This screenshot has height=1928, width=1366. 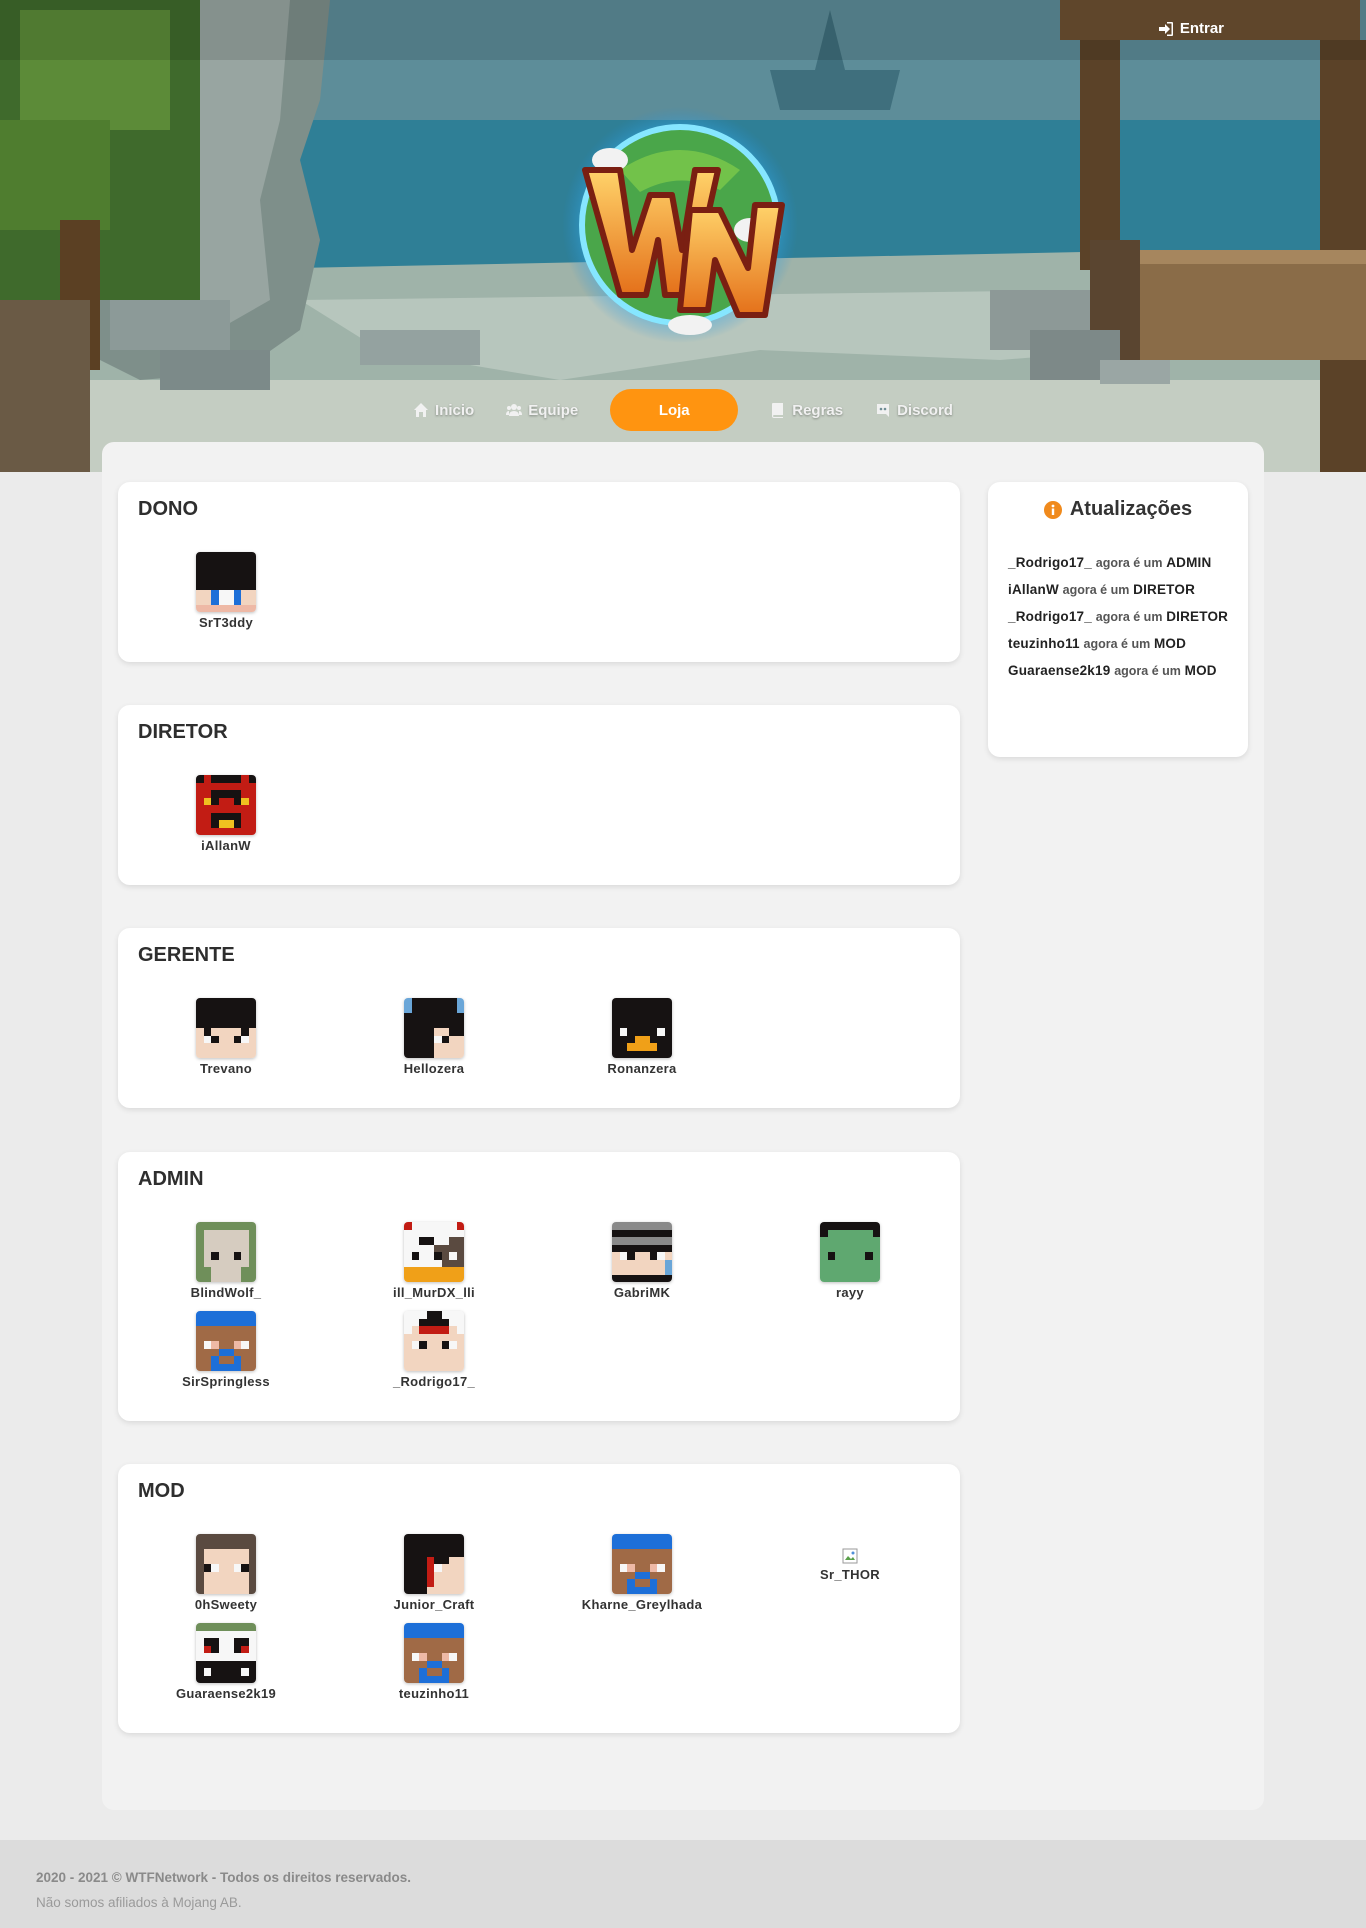 What do you see at coordinates (539, 1018) in the screenshot?
I see `group-gerente: GERENTE Trevano Hellozera Ronanzera` at bounding box center [539, 1018].